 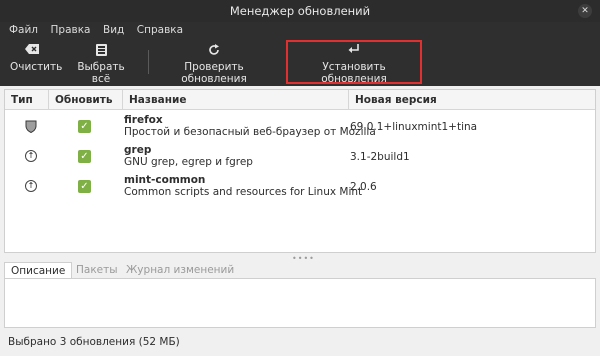 I want to click on table-header: Тип Обновить Название Новая версия, so click(x=300, y=100).